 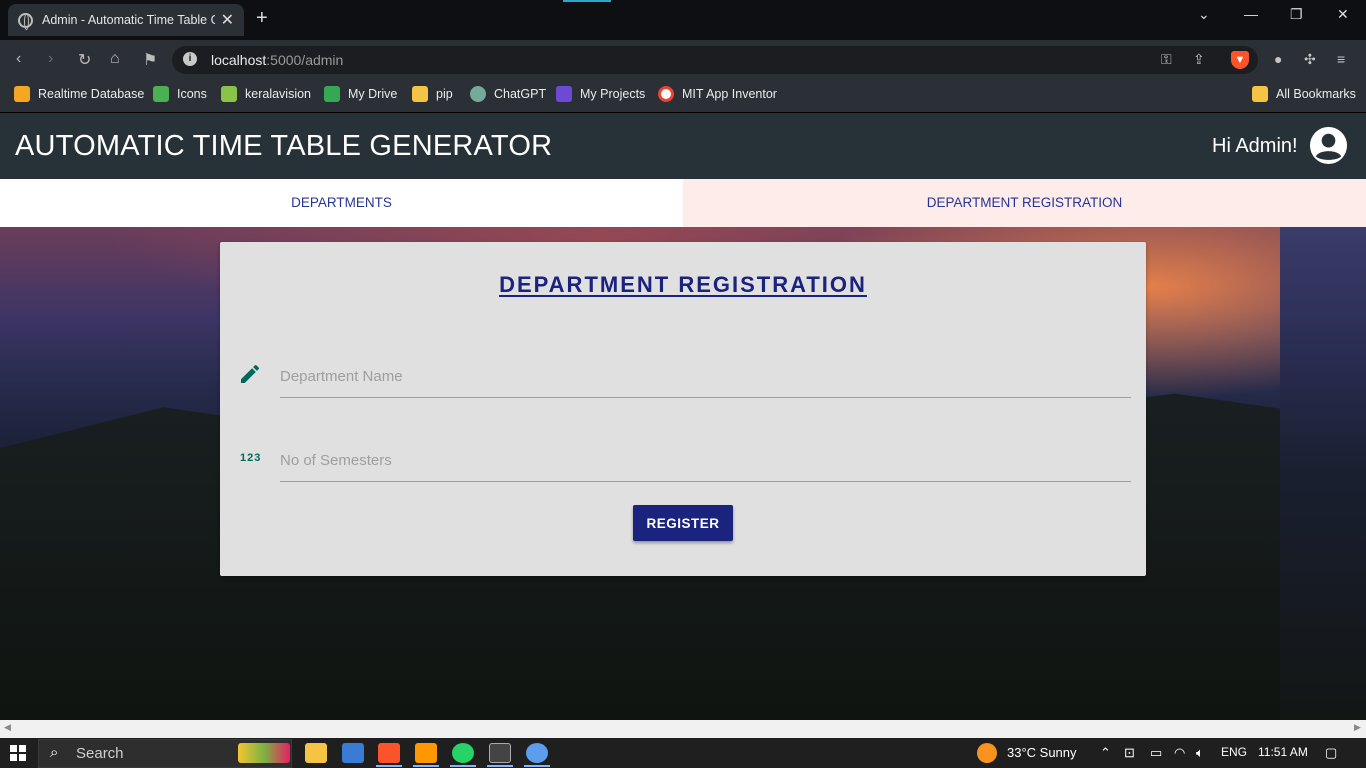 I want to click on bookmark-label: MIT App Inventor, so click(x=729, y=94).